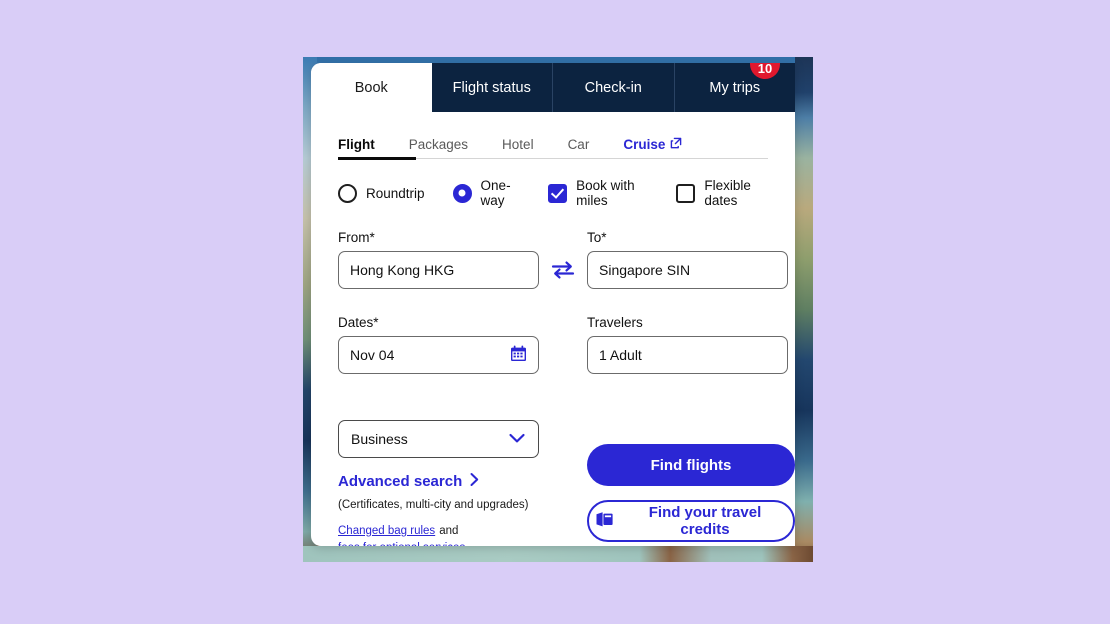 The image size is (1110, 624). Describe the element at coordinates (358, 322) in the screenshot. I see `dates-label: Dates*` at that location.